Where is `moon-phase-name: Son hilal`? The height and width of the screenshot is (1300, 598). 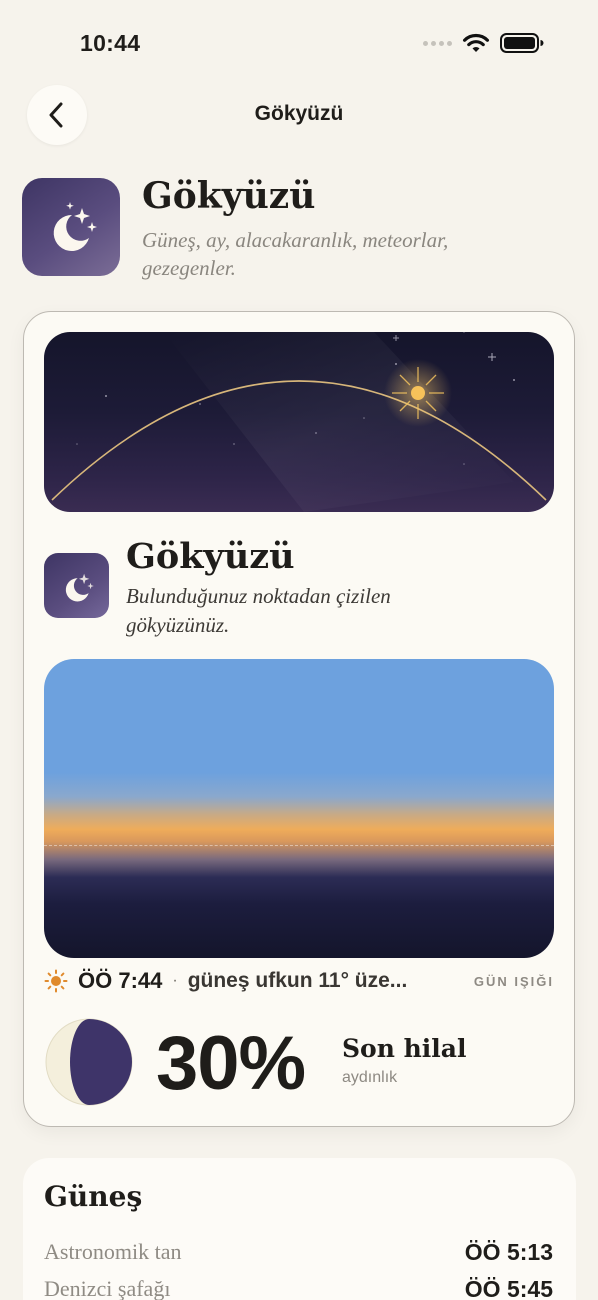 moon-phase-name: Son hilal is located at coordinates (404, 1048).